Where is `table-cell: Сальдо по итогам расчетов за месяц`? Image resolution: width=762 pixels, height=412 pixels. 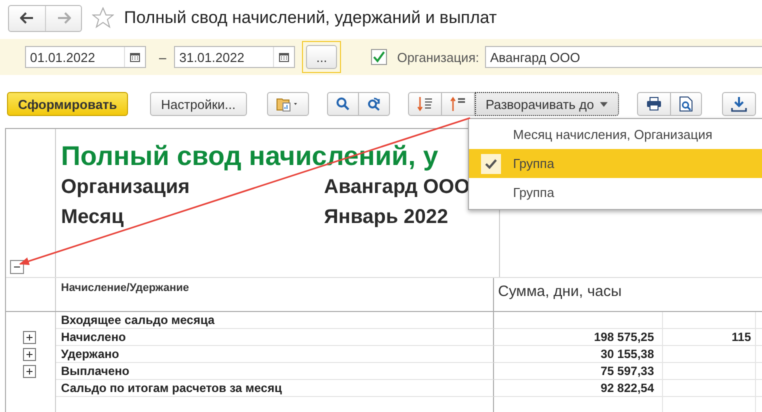 table-cell: Сальдо по итогам расчетов за месяц is located at coordinates (275, 388).